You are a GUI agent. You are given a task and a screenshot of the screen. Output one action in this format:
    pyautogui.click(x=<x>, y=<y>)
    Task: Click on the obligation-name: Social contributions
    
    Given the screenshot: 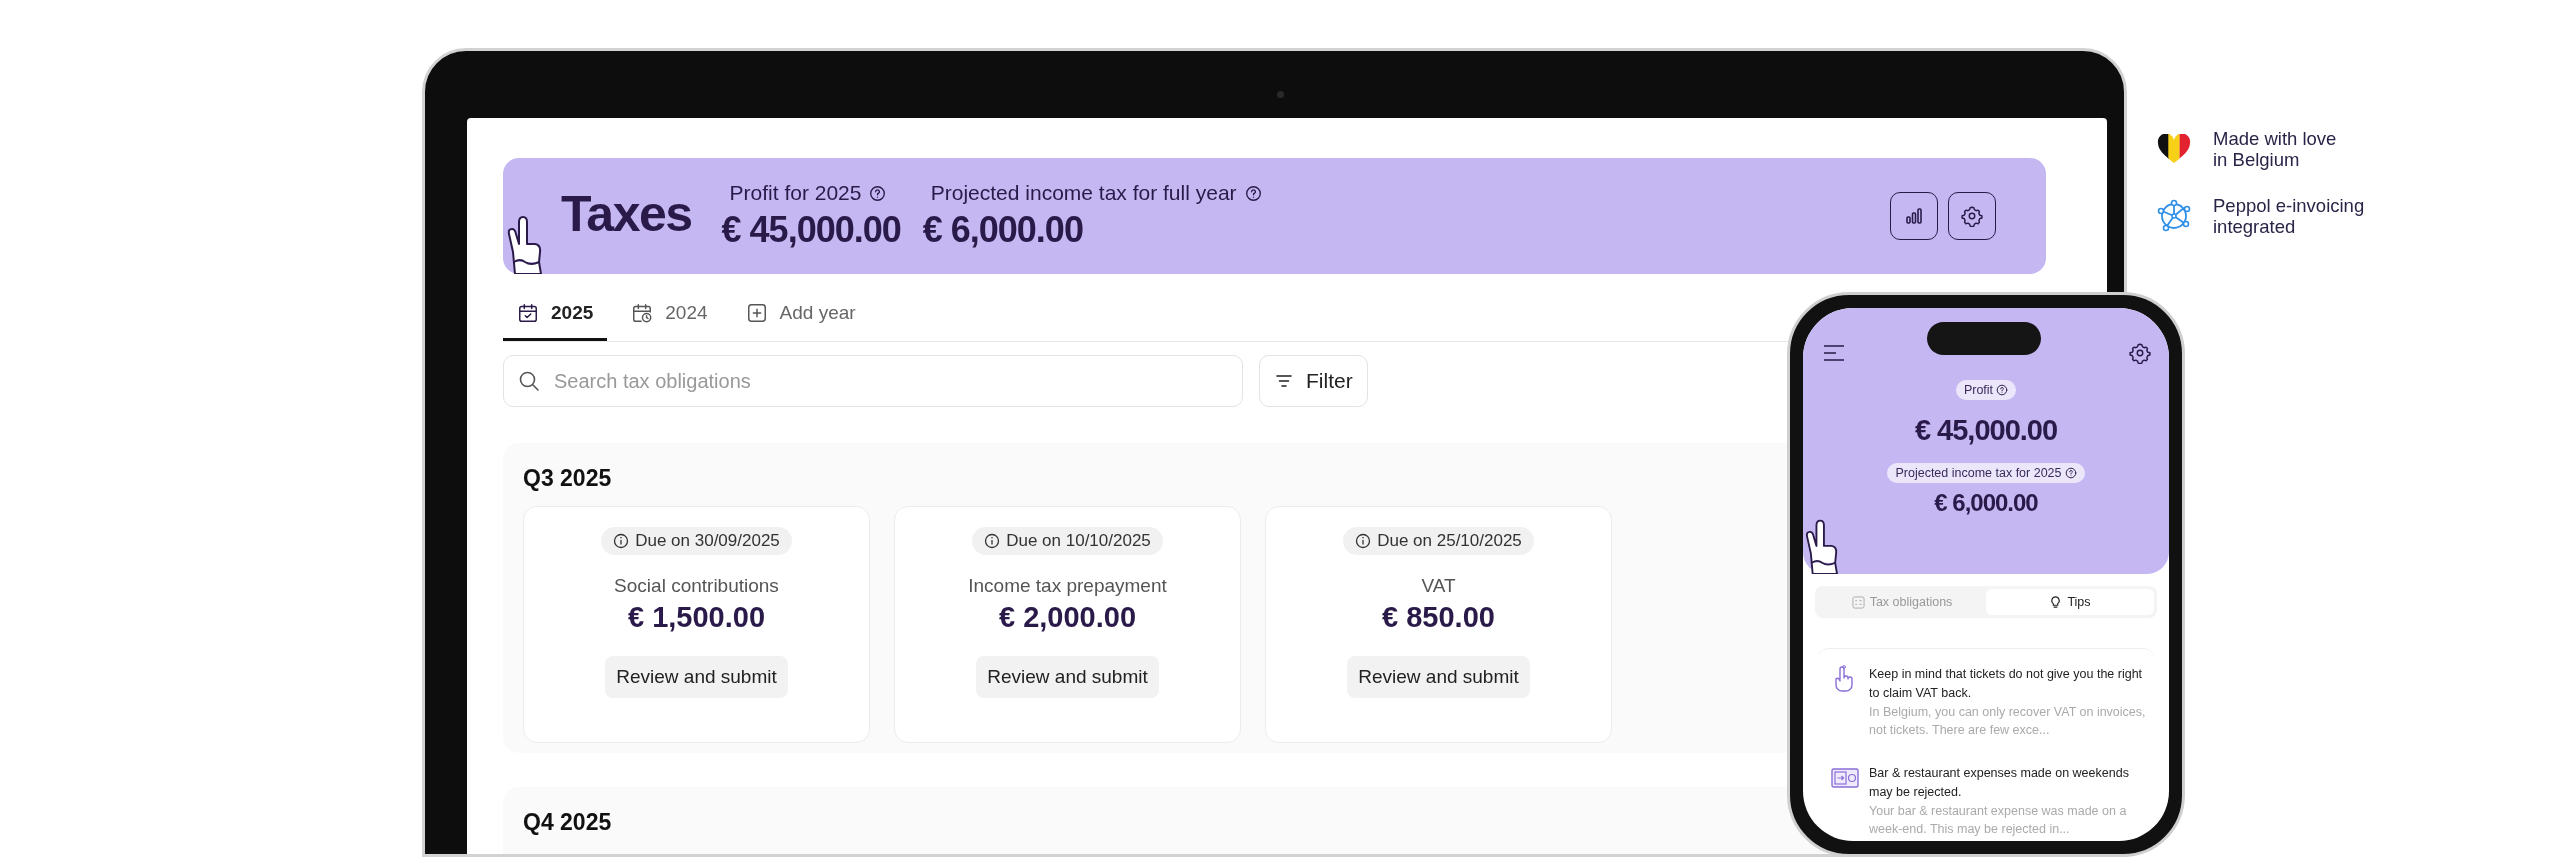 What is the action you would take?
    pyautogui.click(x=696, y=586)
    